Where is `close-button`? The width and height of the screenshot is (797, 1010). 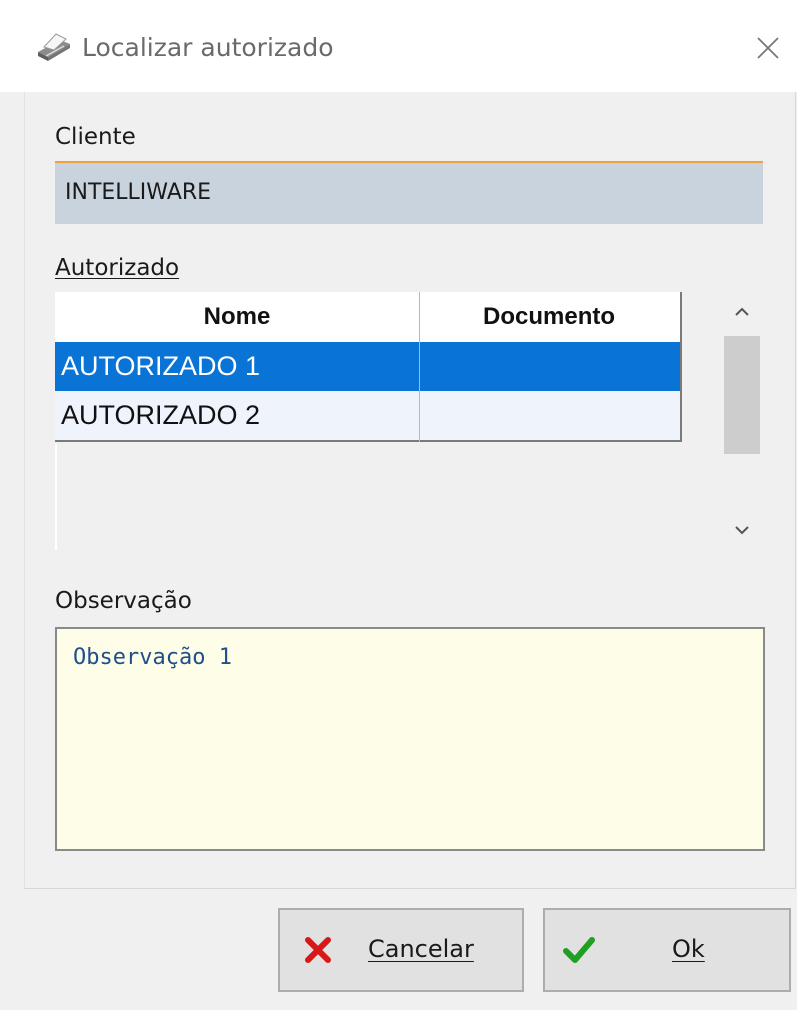
close-button is located at coordinates (768, 48).